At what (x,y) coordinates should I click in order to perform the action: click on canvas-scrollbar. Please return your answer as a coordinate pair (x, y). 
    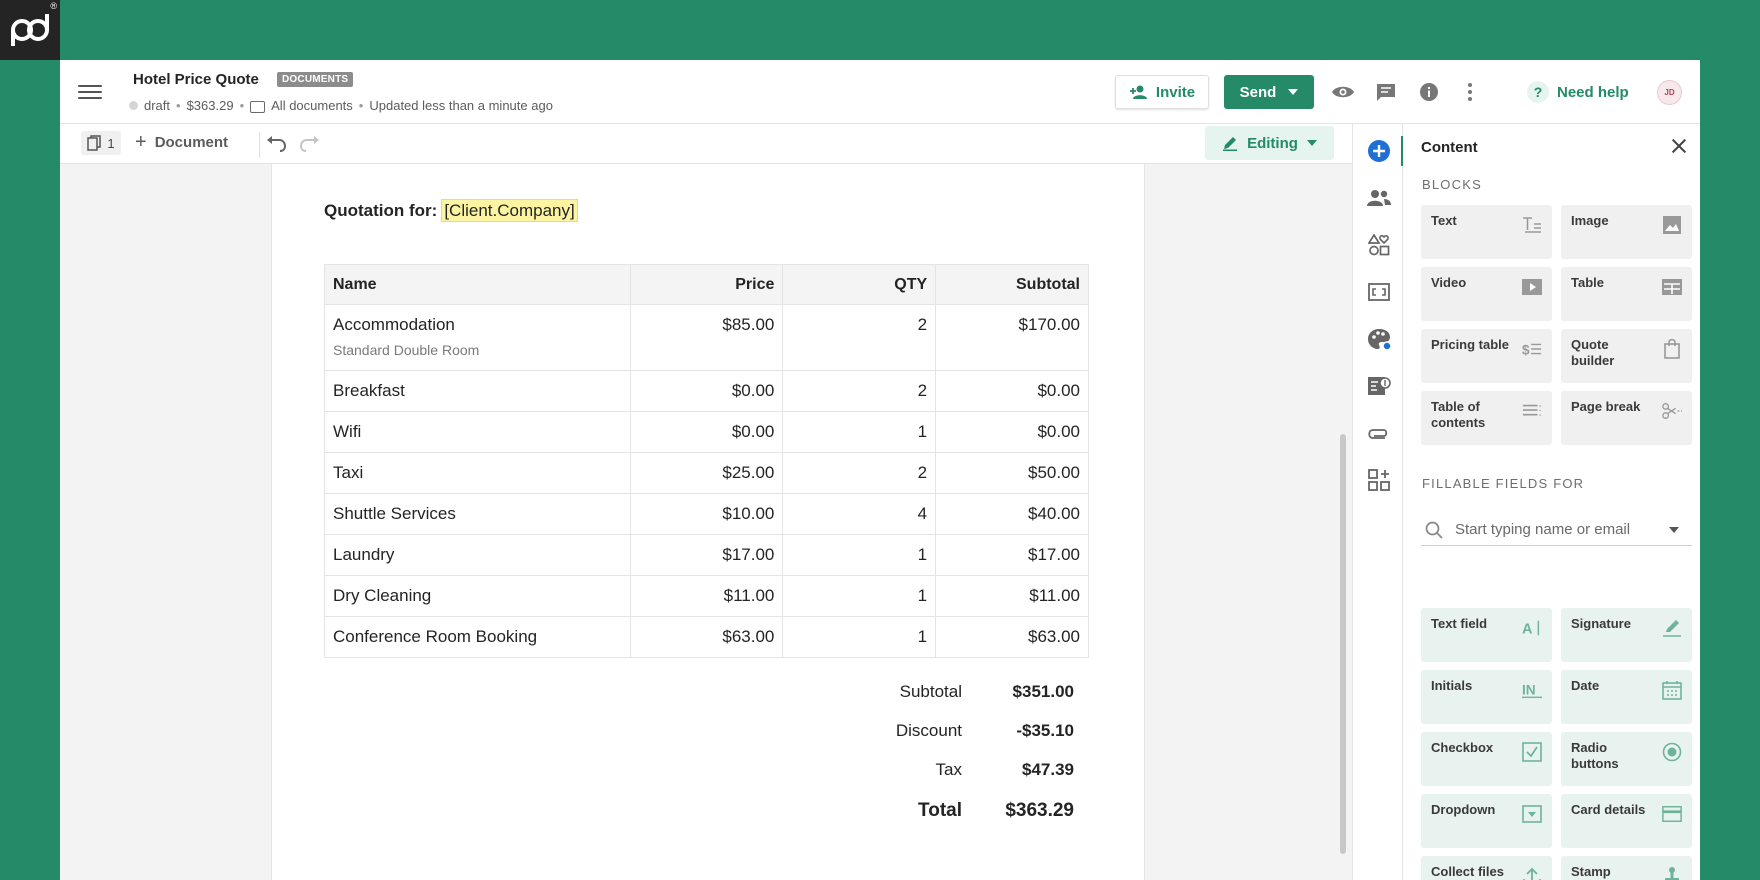
    Looking at the image, I should click on (1343, 644).